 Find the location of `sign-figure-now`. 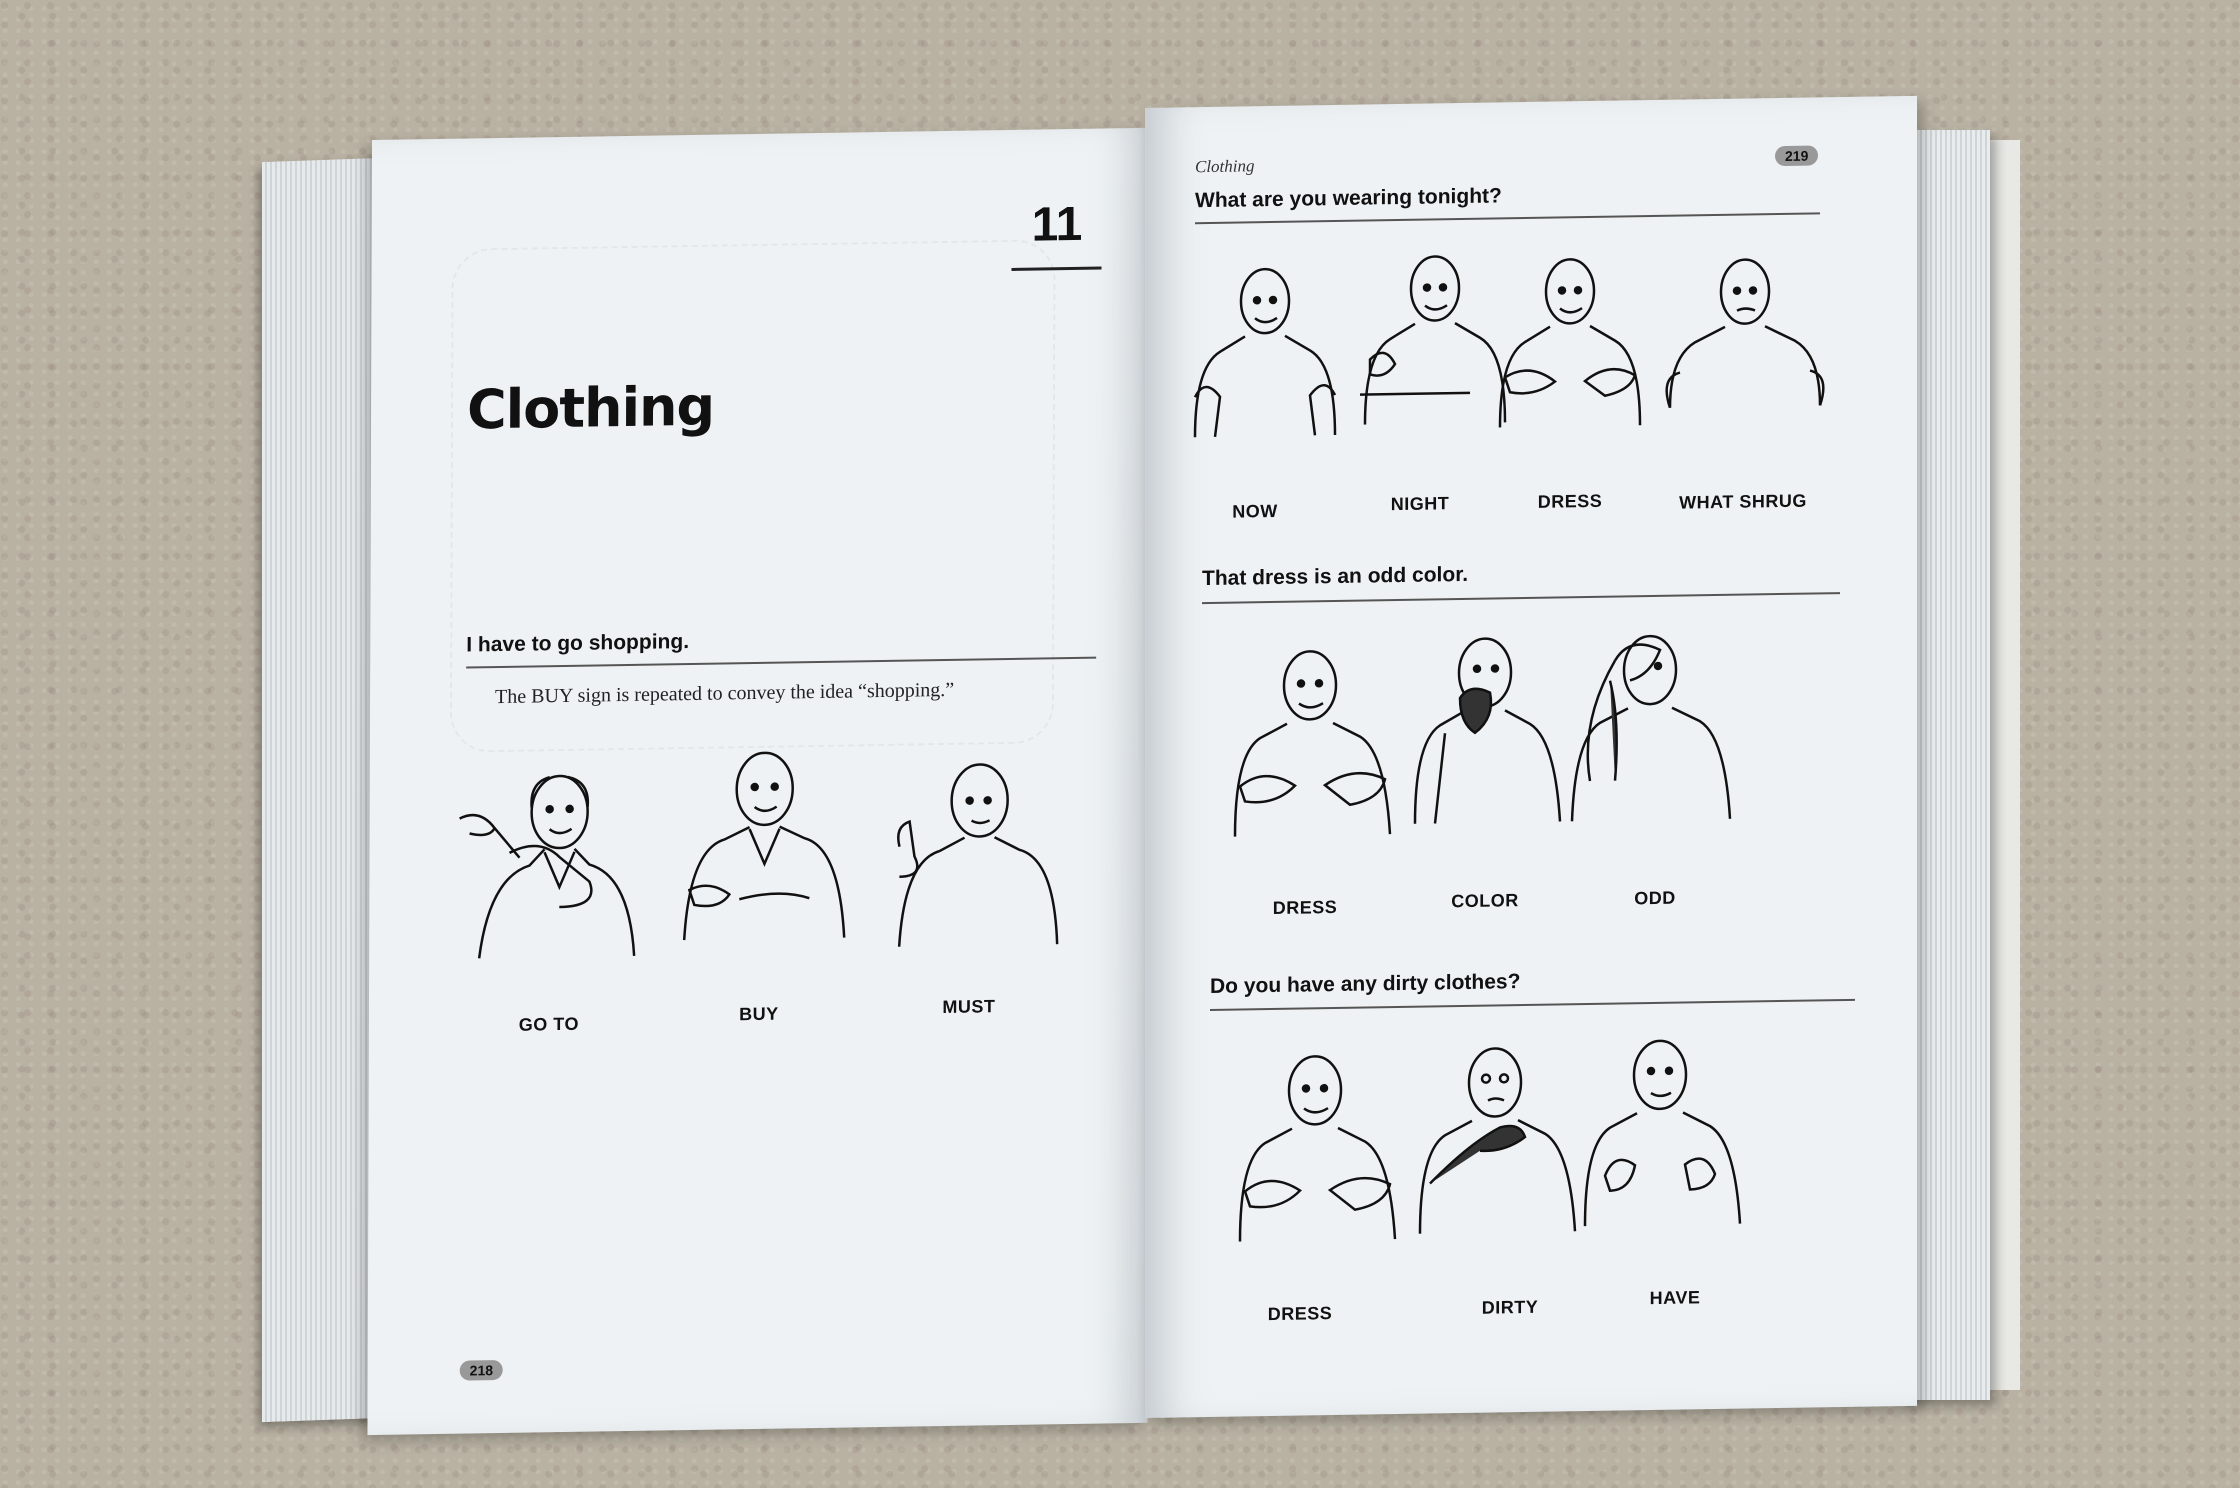

sign-figure-now is located at coordinates (1265, 359).